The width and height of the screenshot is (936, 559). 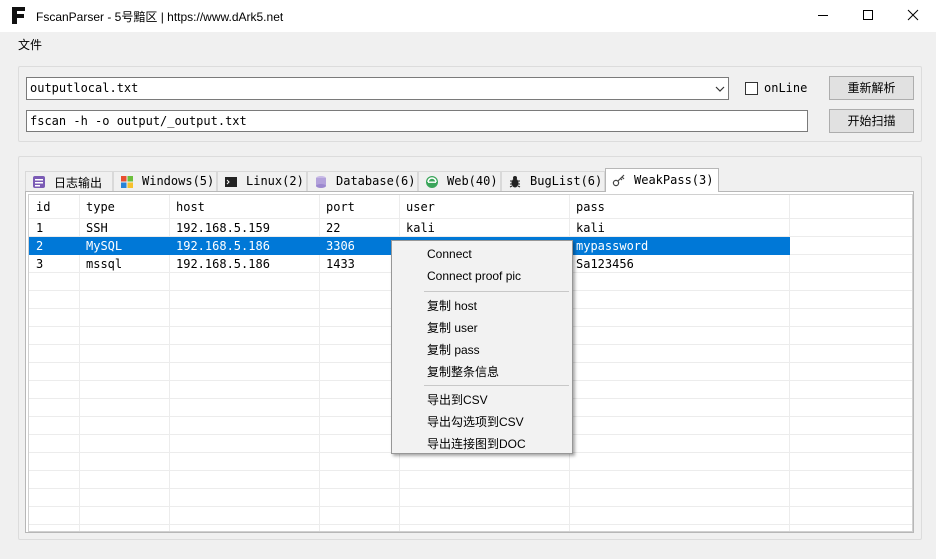 What do you see at coordinates (674, 180) in the screenshot?
I see `tab-label: WeakPass(3)` at bounding box center [674, 180].